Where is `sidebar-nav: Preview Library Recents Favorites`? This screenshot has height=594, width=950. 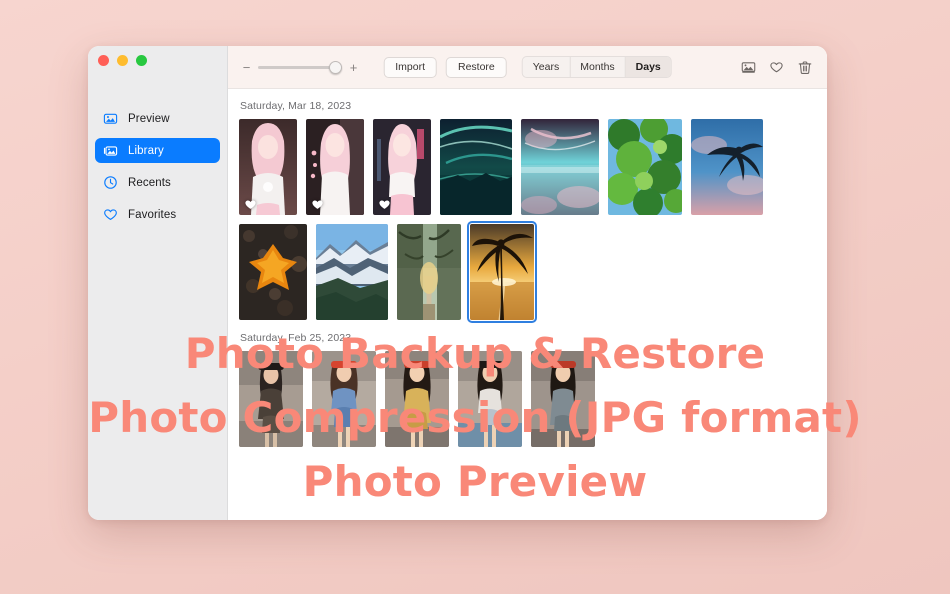
sidebar-nav: Preview Library Recents Favorites is located at coordinates (157, 170).